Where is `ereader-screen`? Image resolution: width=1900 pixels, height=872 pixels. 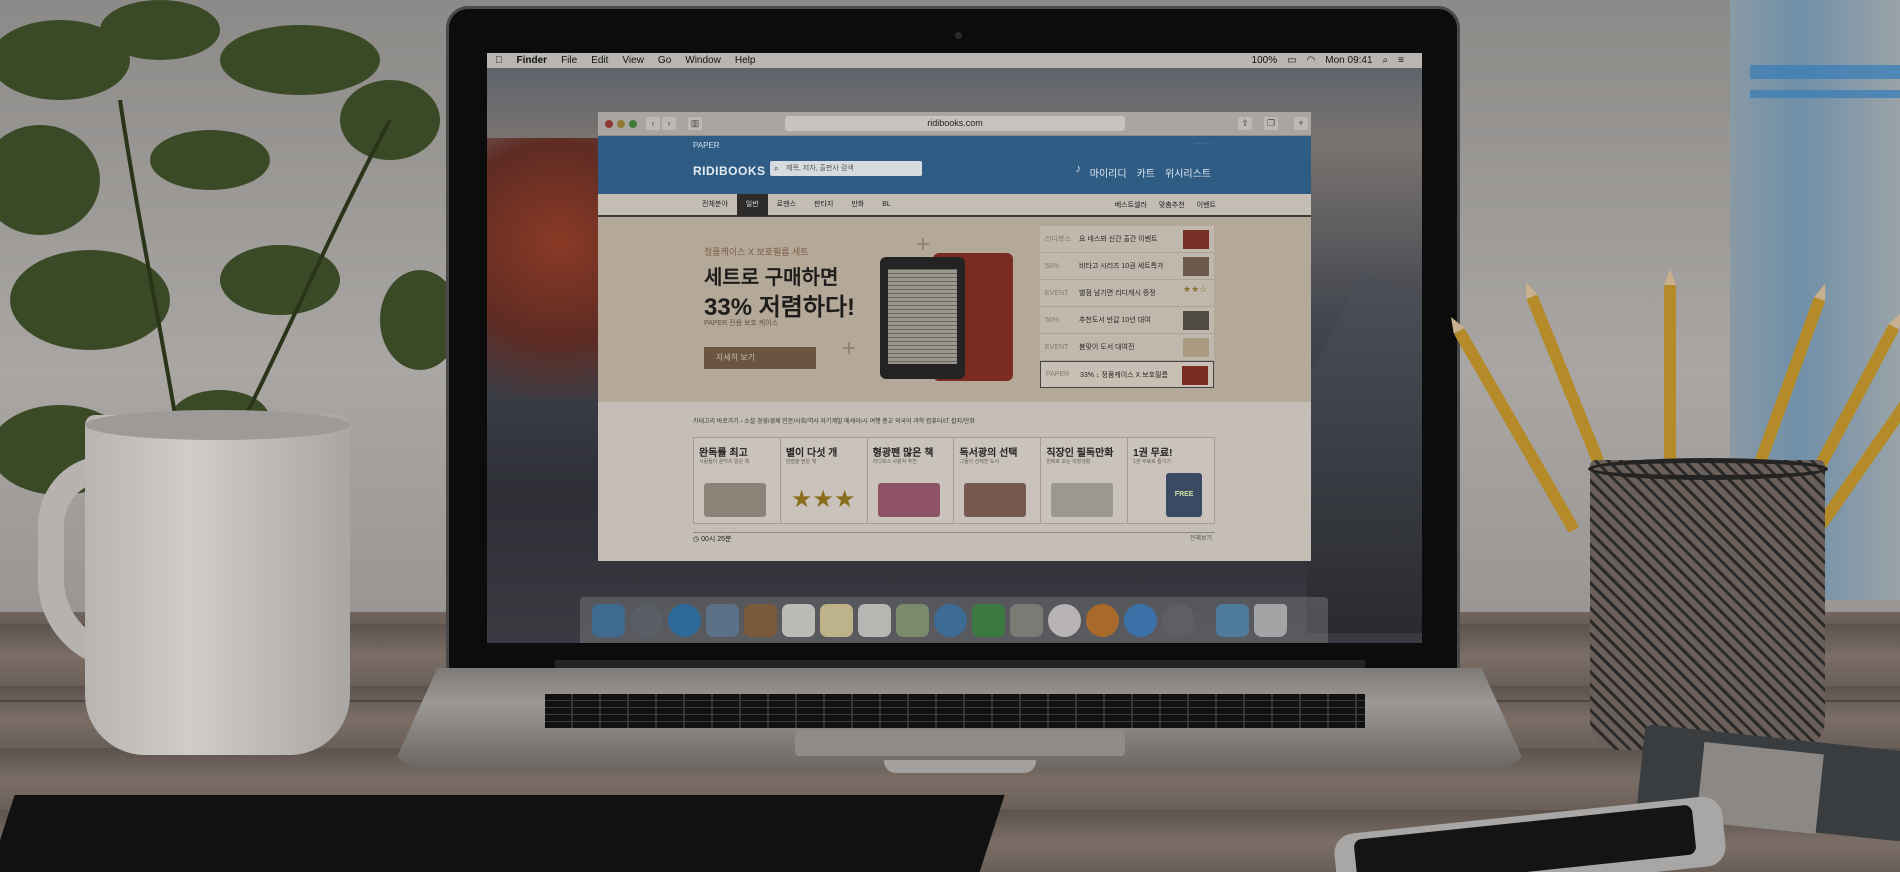
ereader-screen is located at coordinates (922, 316).